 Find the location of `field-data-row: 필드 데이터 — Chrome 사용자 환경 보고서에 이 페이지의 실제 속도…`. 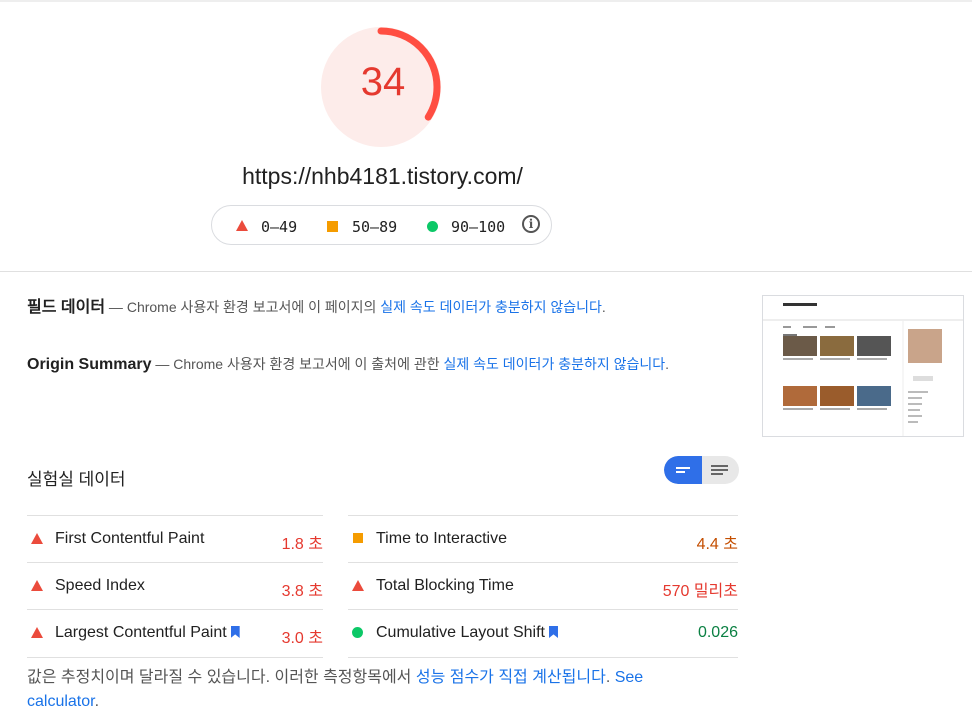

field-data-row: 필드 데이터 — Chrome 사용자 환경 보고서에 이 페이지의 실제 속도… is located at coordinates (367, 307).